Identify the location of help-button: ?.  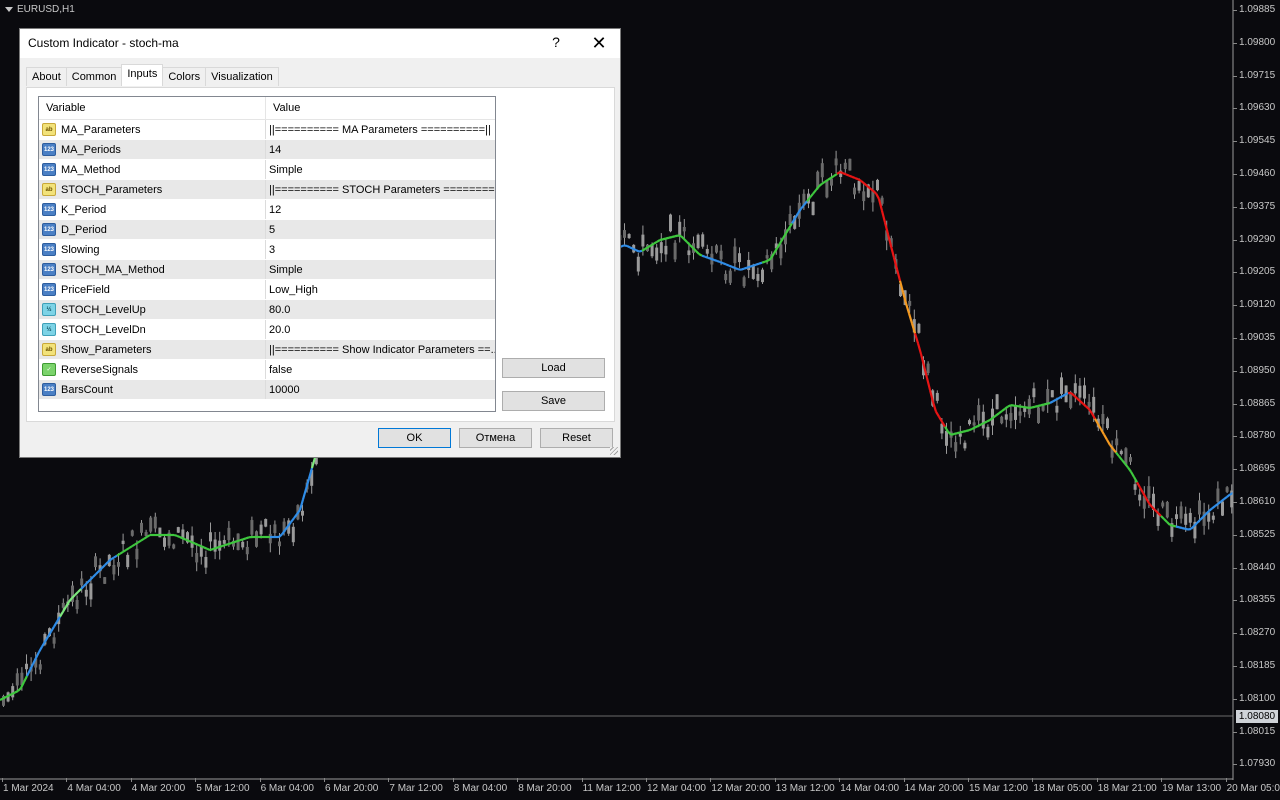
(556, 42).